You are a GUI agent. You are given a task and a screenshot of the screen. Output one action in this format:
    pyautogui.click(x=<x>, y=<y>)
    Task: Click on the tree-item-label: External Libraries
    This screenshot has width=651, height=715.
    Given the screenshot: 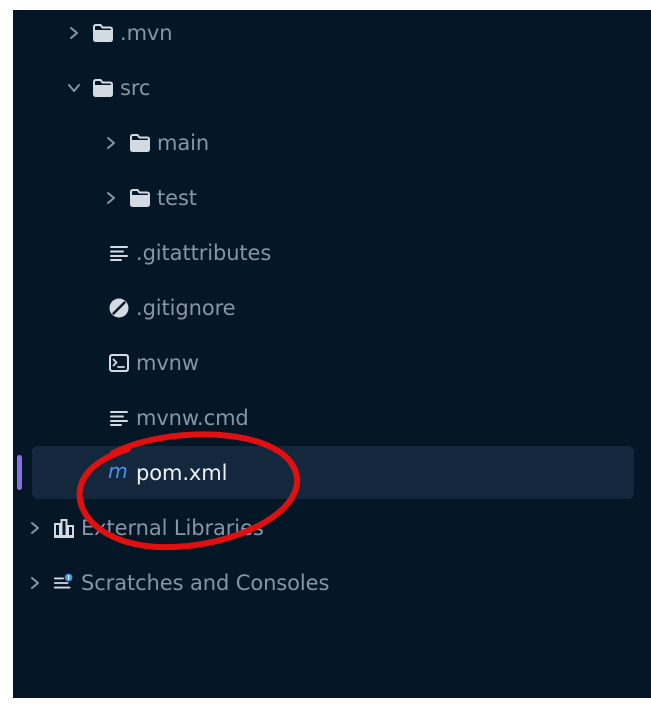 What is the action you would take?
    pyautogui.click(x=172, y=527)
    